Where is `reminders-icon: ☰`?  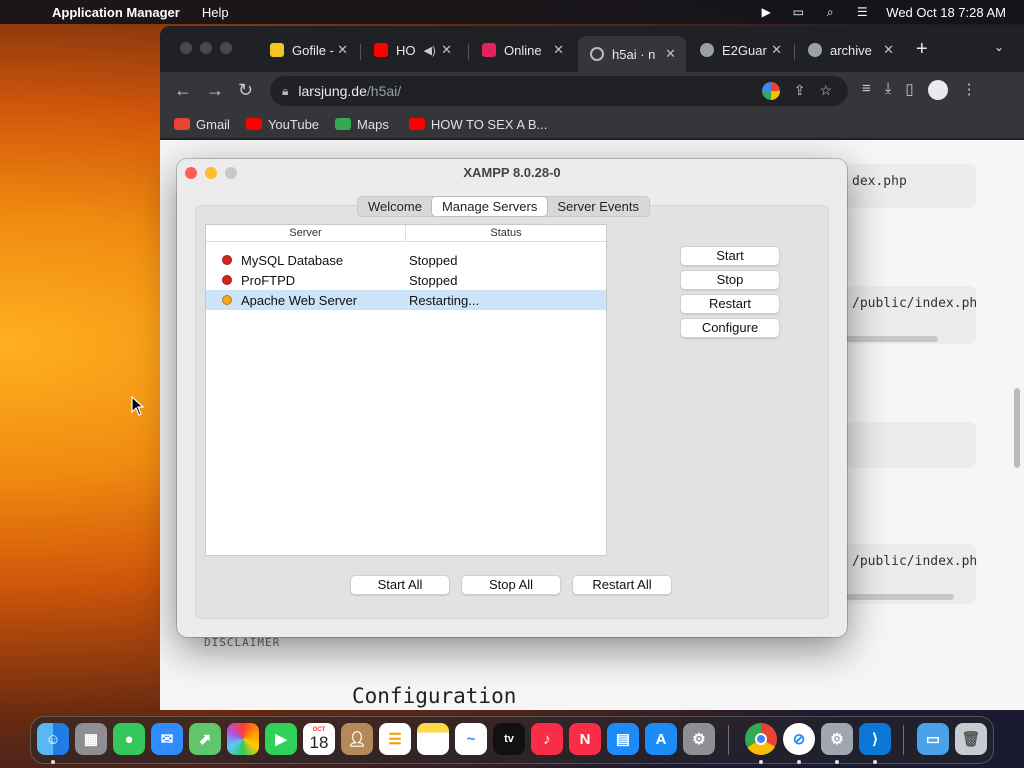 reminders-icon: ☰ is located at coordinates (395, 739).